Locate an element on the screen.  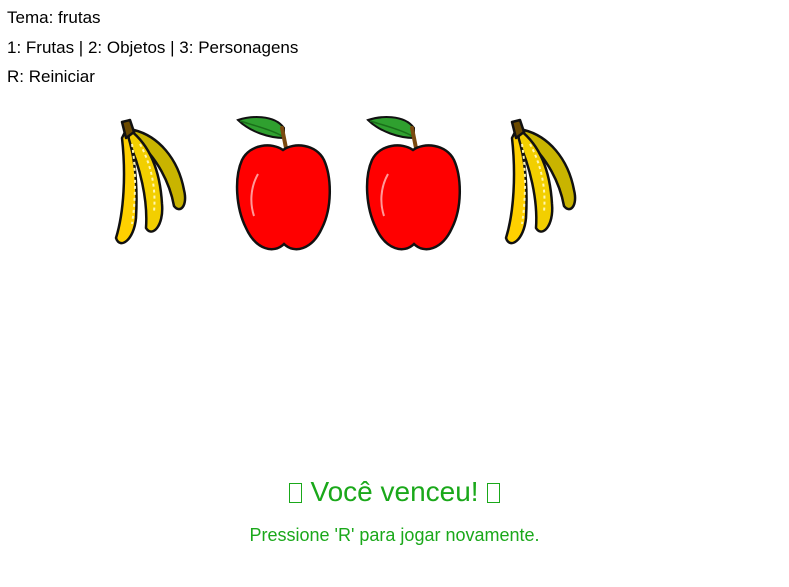
win-message: Você venceu! is located at coordinates (394, 492).